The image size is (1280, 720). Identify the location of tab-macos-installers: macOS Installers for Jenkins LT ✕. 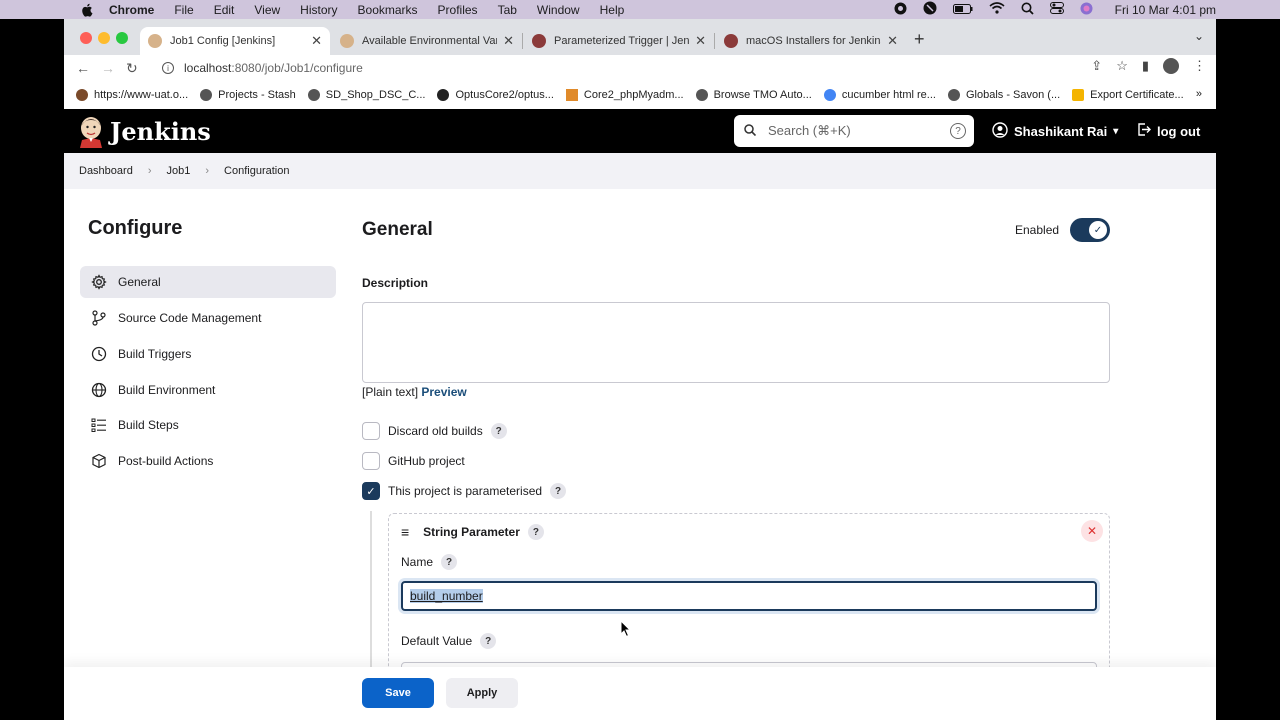
(811, 41).